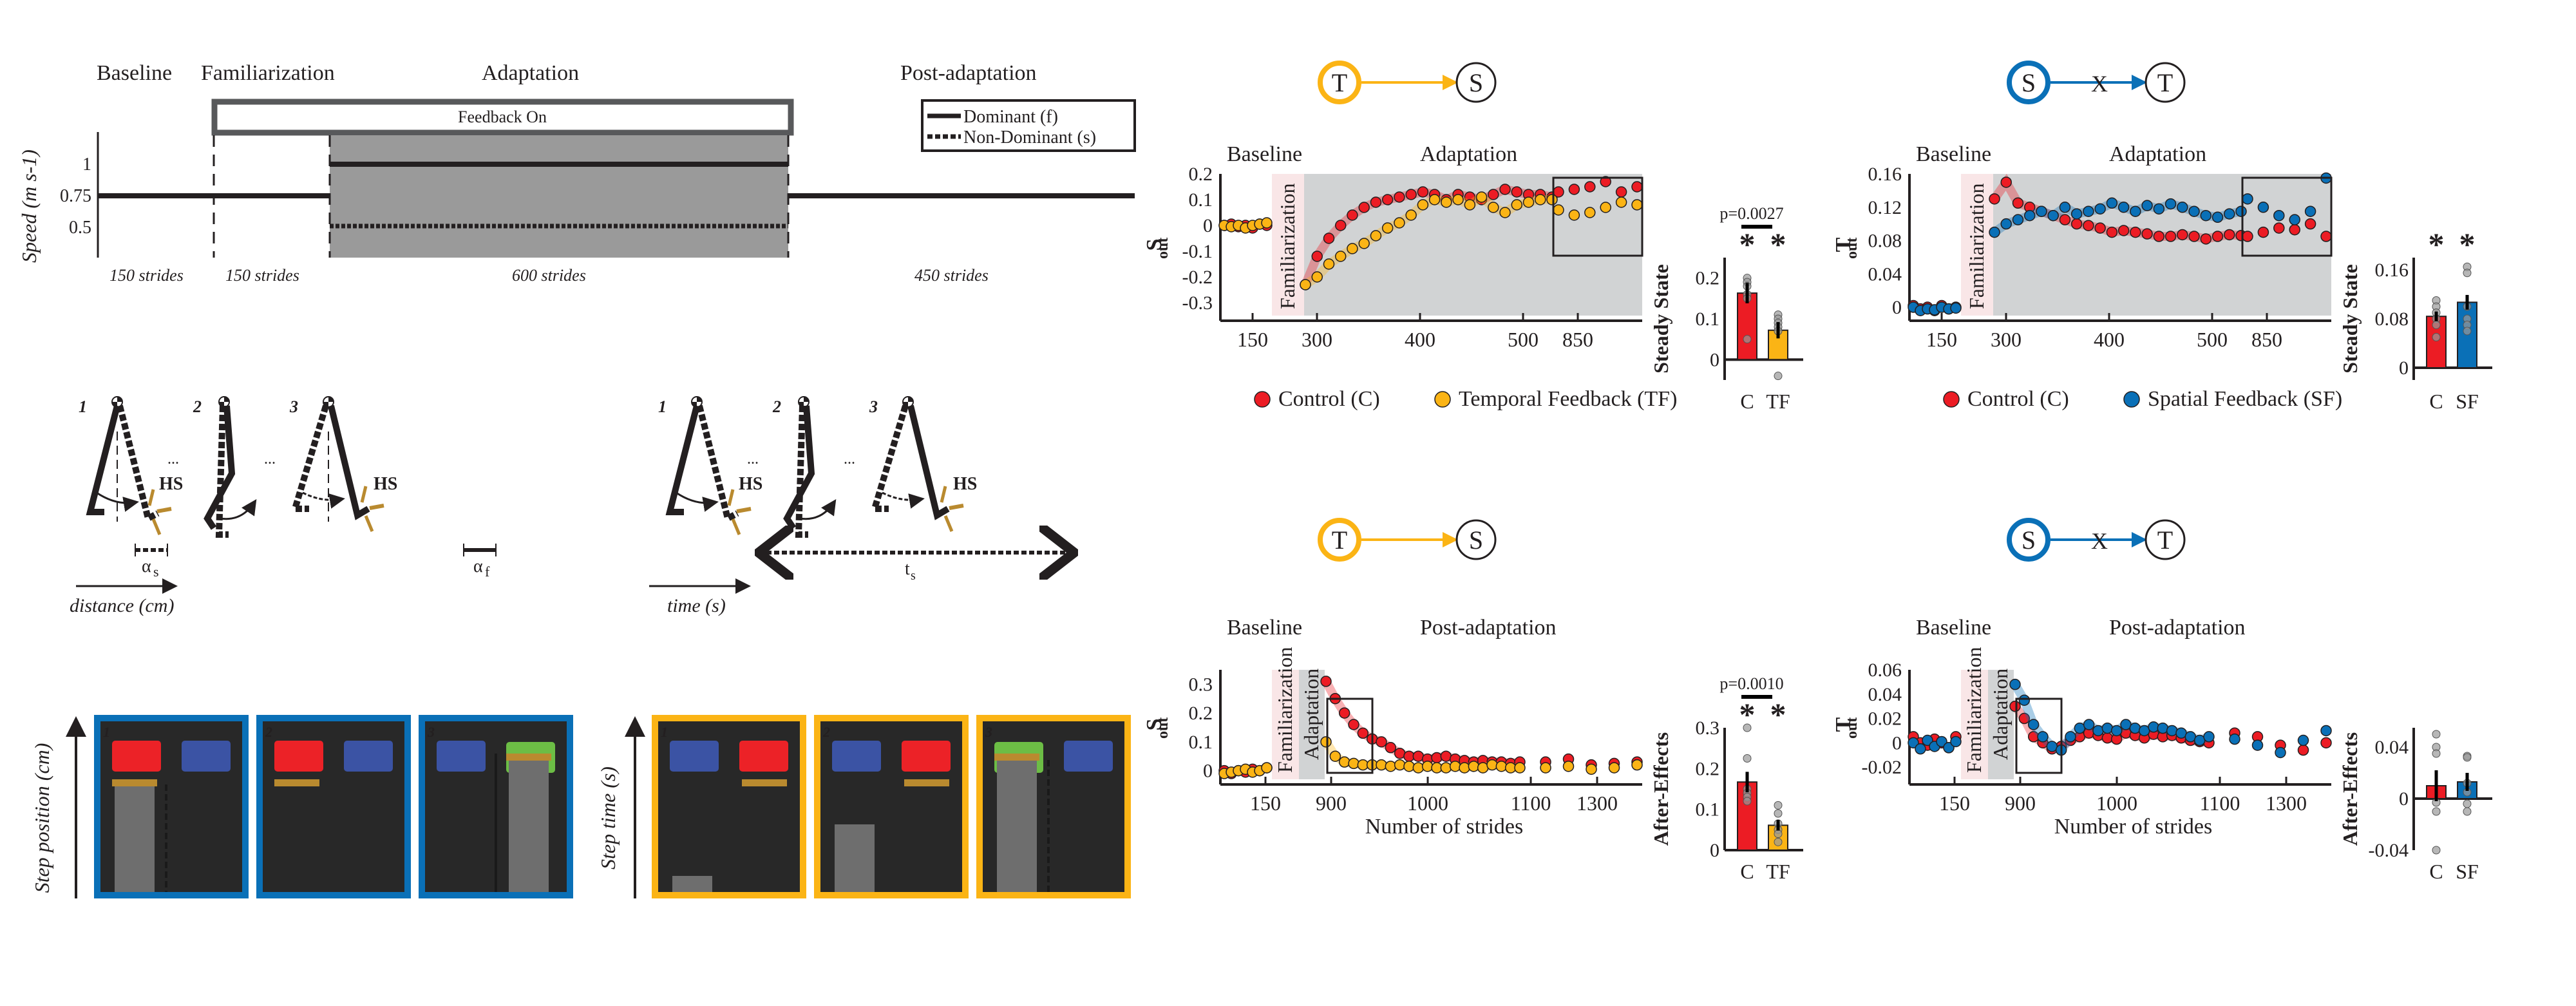 The height and width of the screenshot is (1006, 2576). What do you see at coordinates (1973, 710) in the screenshot?
I see `familiarization-label: Familiarization` at bounding box center [1973, 710].